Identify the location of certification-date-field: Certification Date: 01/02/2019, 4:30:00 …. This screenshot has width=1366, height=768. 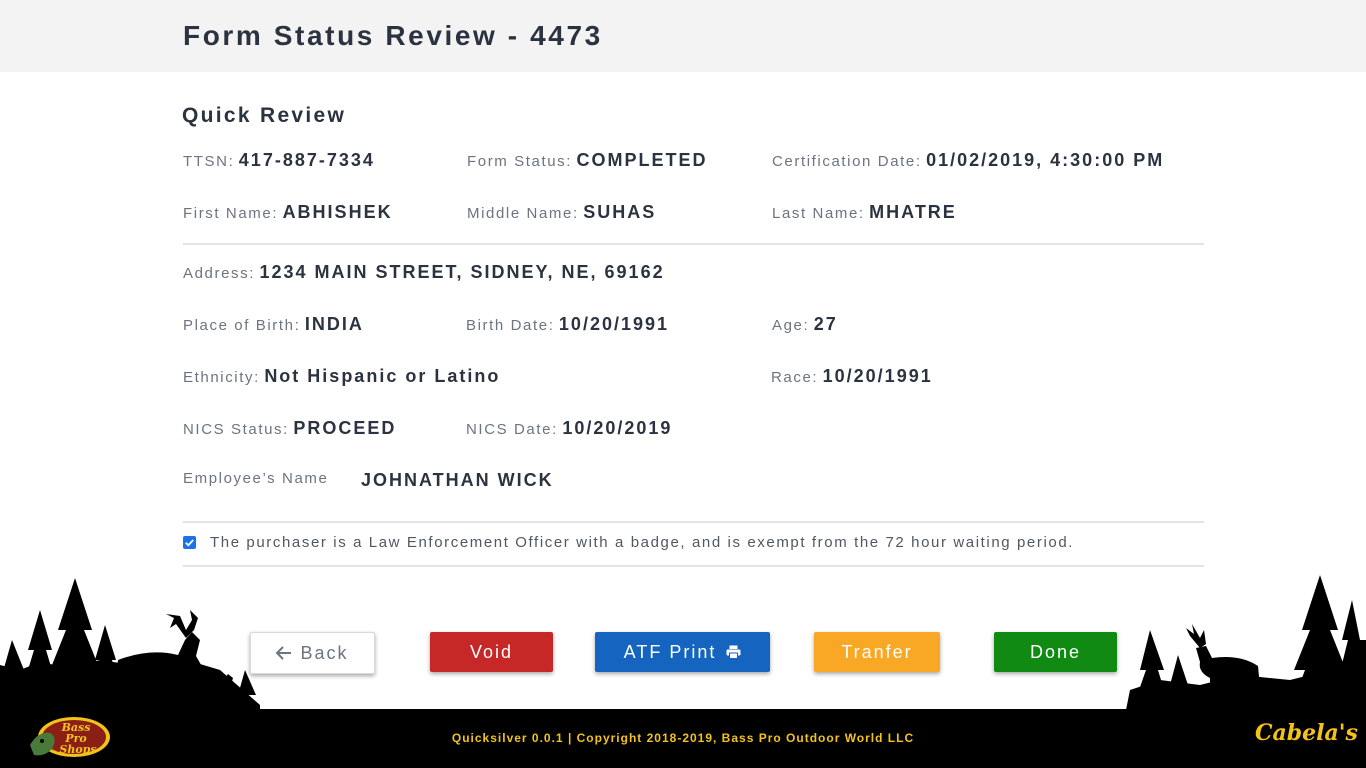
(968, 160).